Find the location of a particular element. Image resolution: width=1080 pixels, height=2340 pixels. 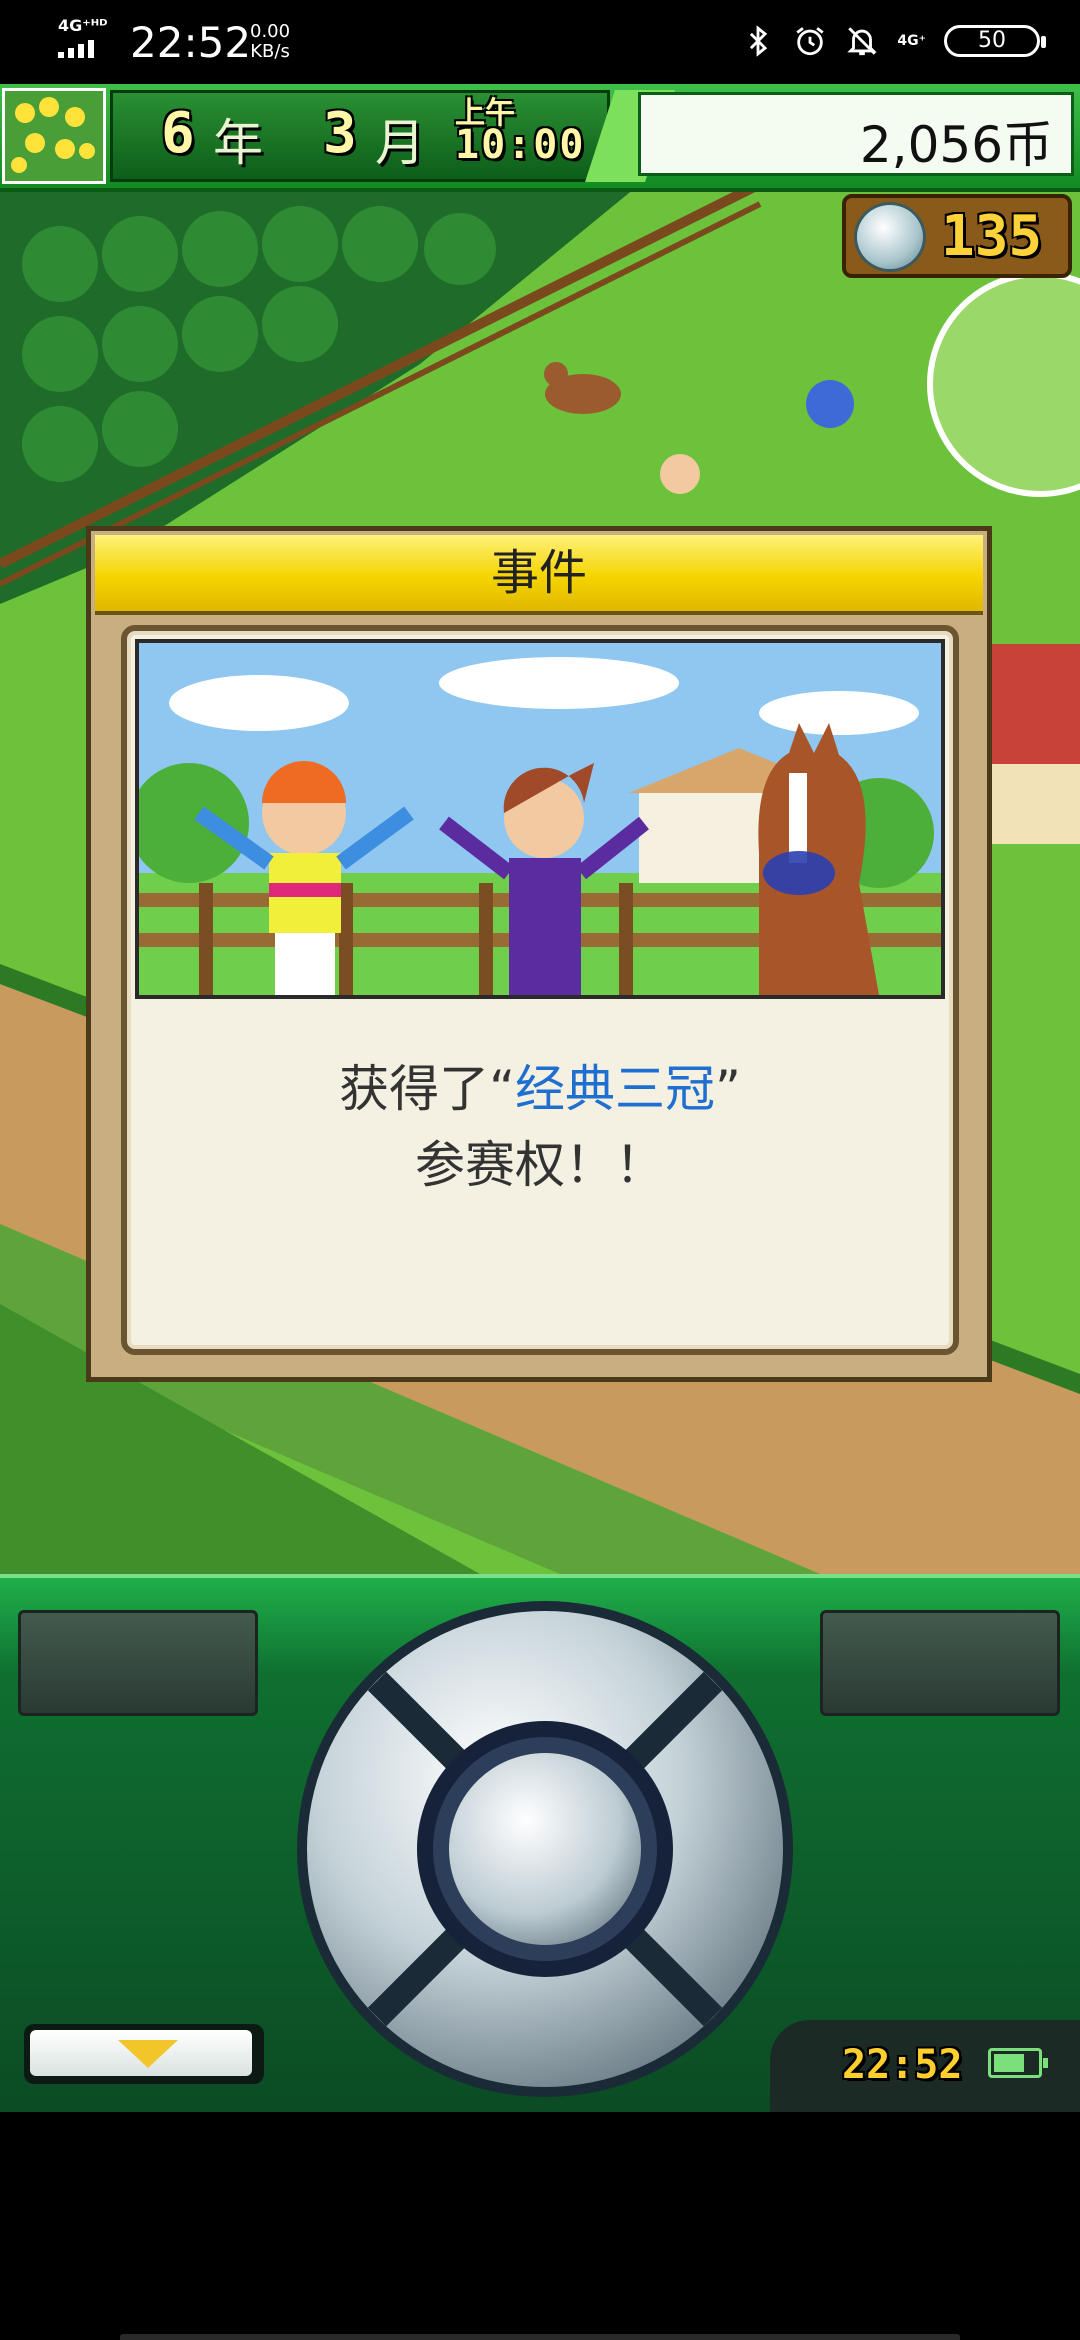

clock-panel: 22:52 is located at coordinates (925, 2068).